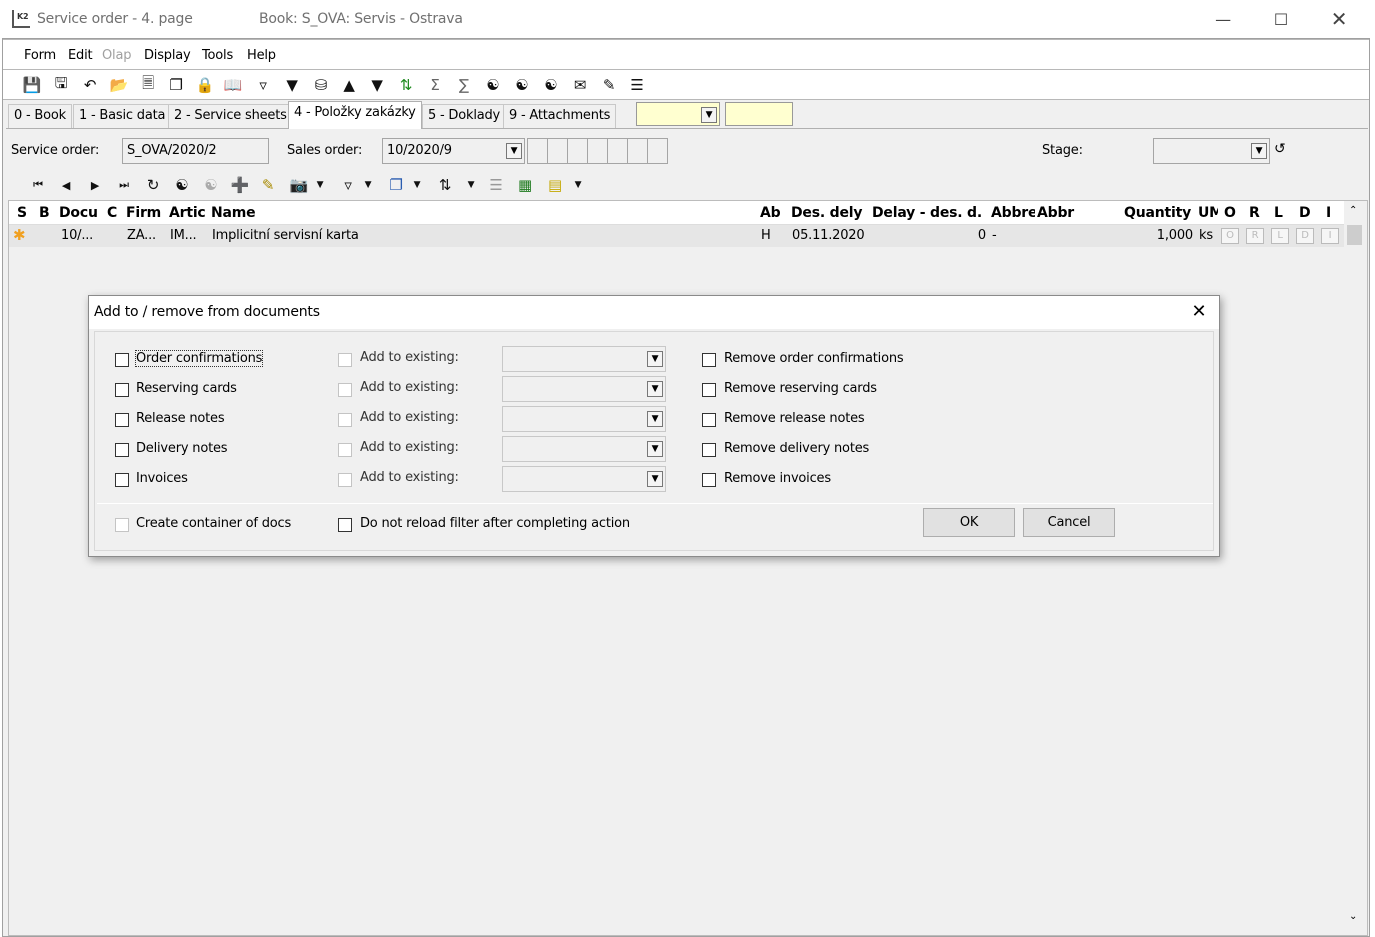 This screenshot has width=1375, height=937. Describe the element at coordinates (1232, 213) in the screenshot. I see `col-header-o: O` at that location.